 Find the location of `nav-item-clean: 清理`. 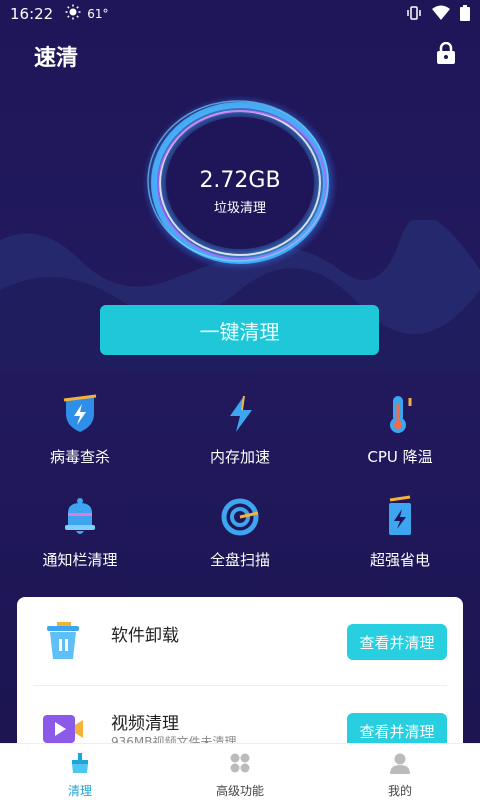

nav-item-clean: 清理 is located at coordinates (80, 772).